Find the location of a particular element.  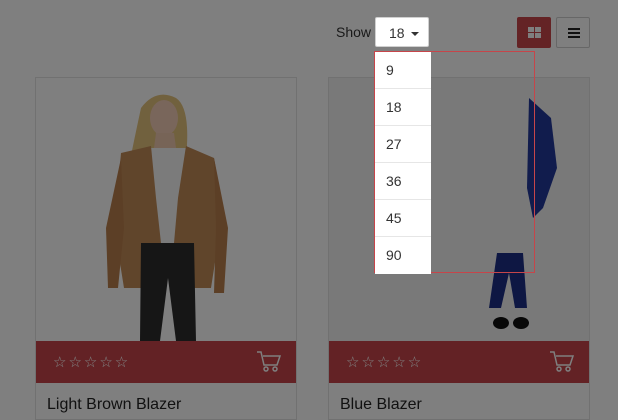

page-size-option: 36 is located at coordinates (403, 181).